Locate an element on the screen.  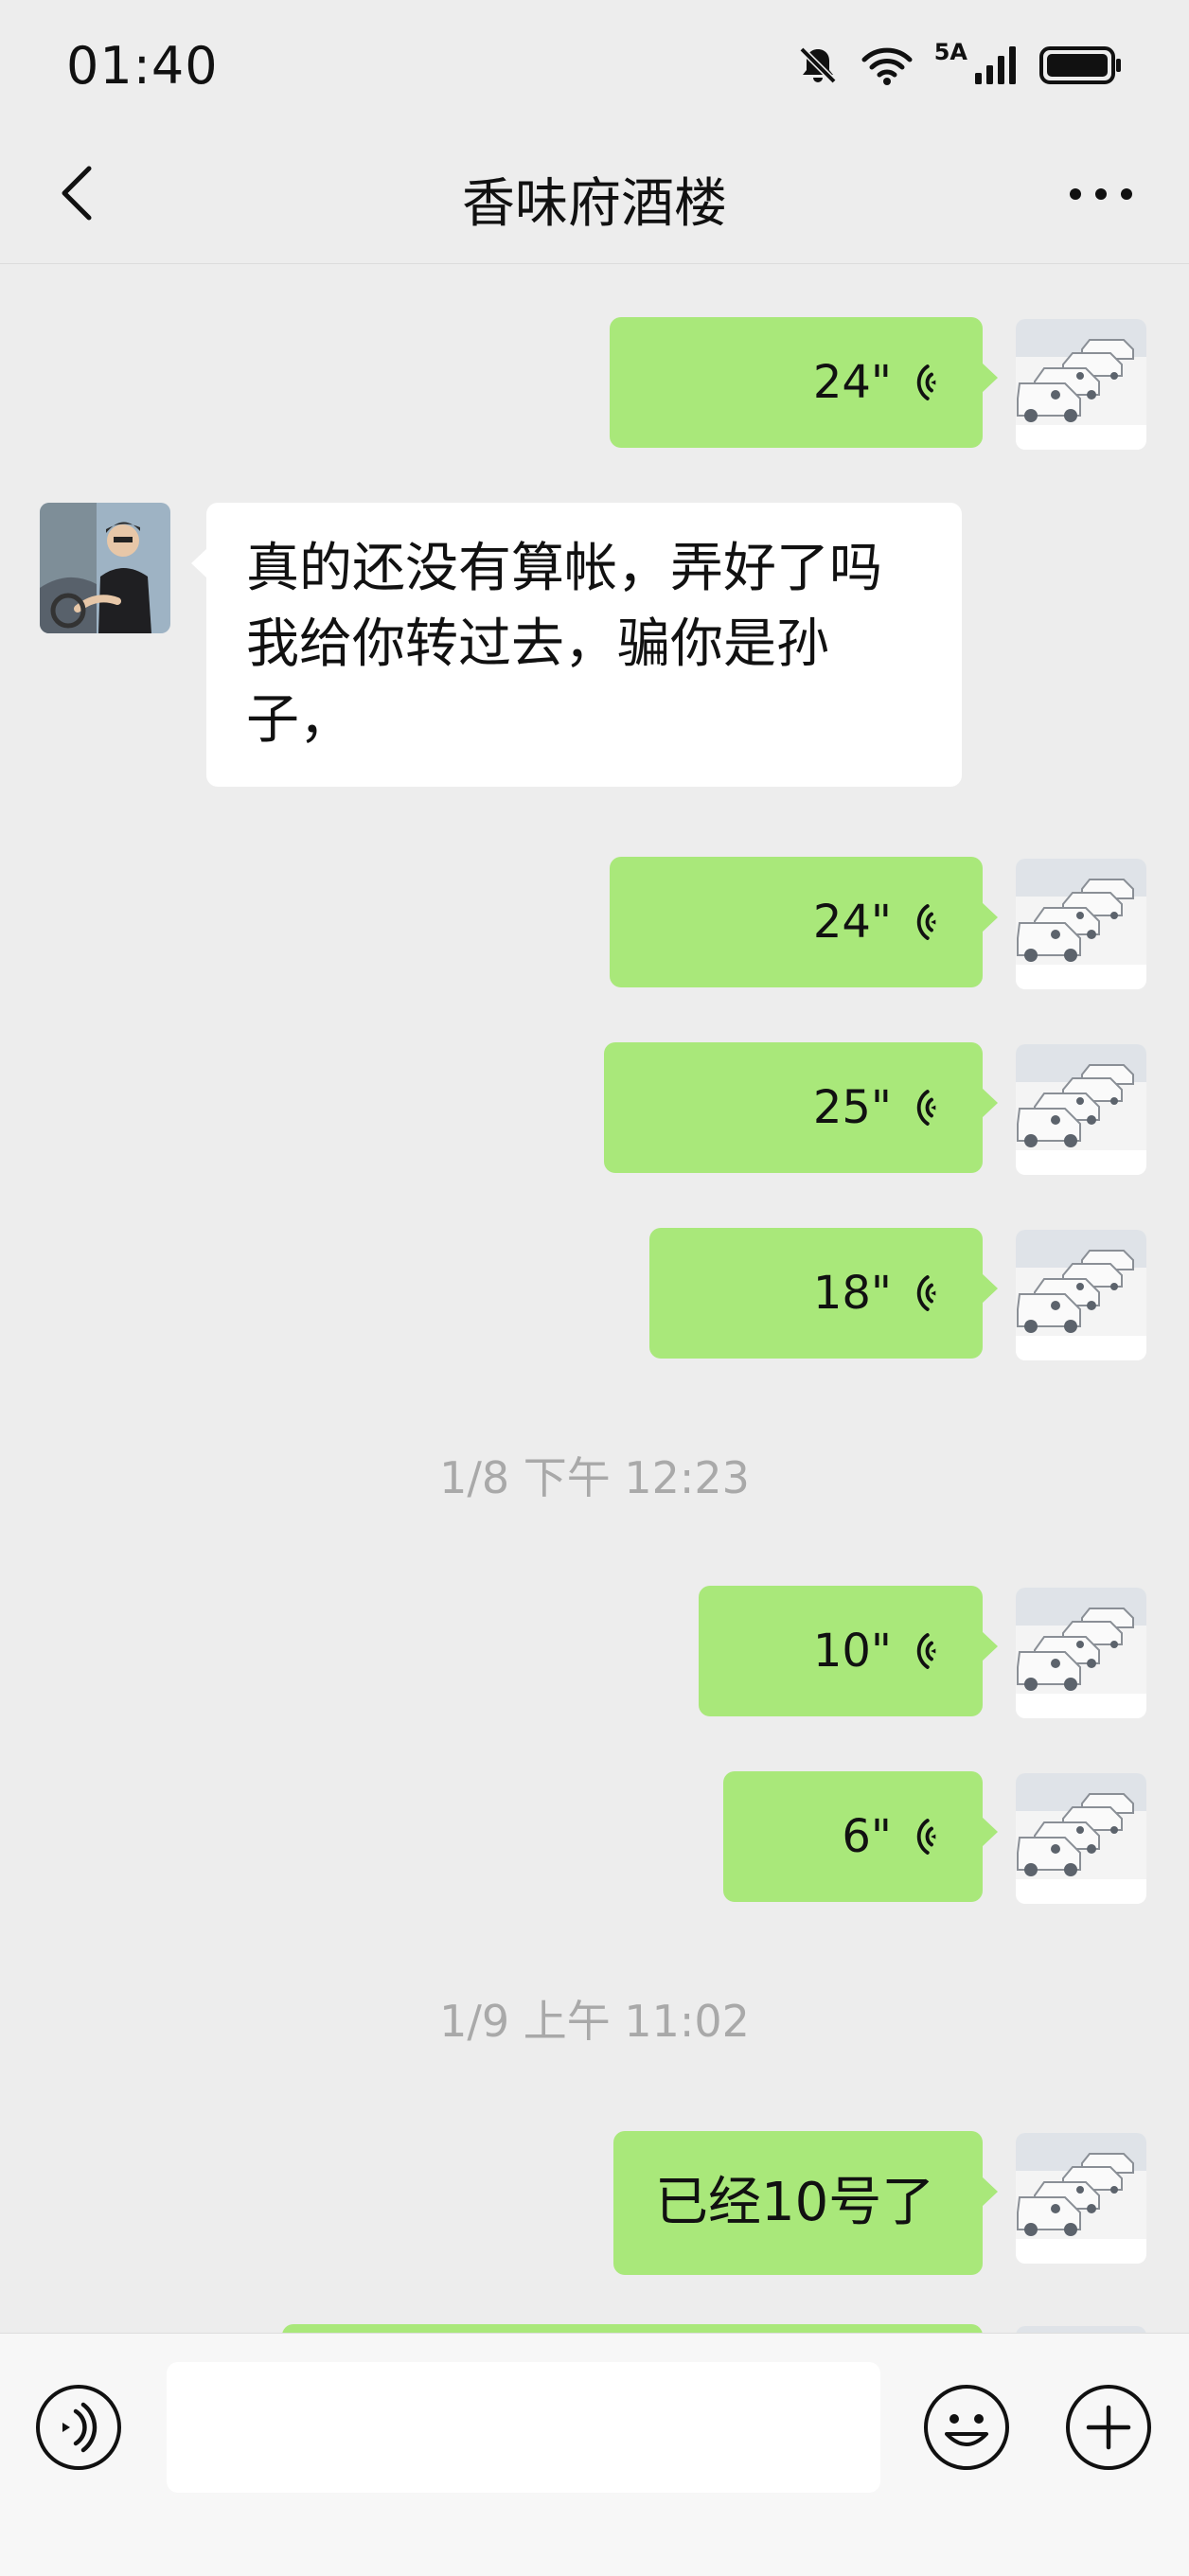
voice-duration: 10" is located at coordinates (852, 1652).